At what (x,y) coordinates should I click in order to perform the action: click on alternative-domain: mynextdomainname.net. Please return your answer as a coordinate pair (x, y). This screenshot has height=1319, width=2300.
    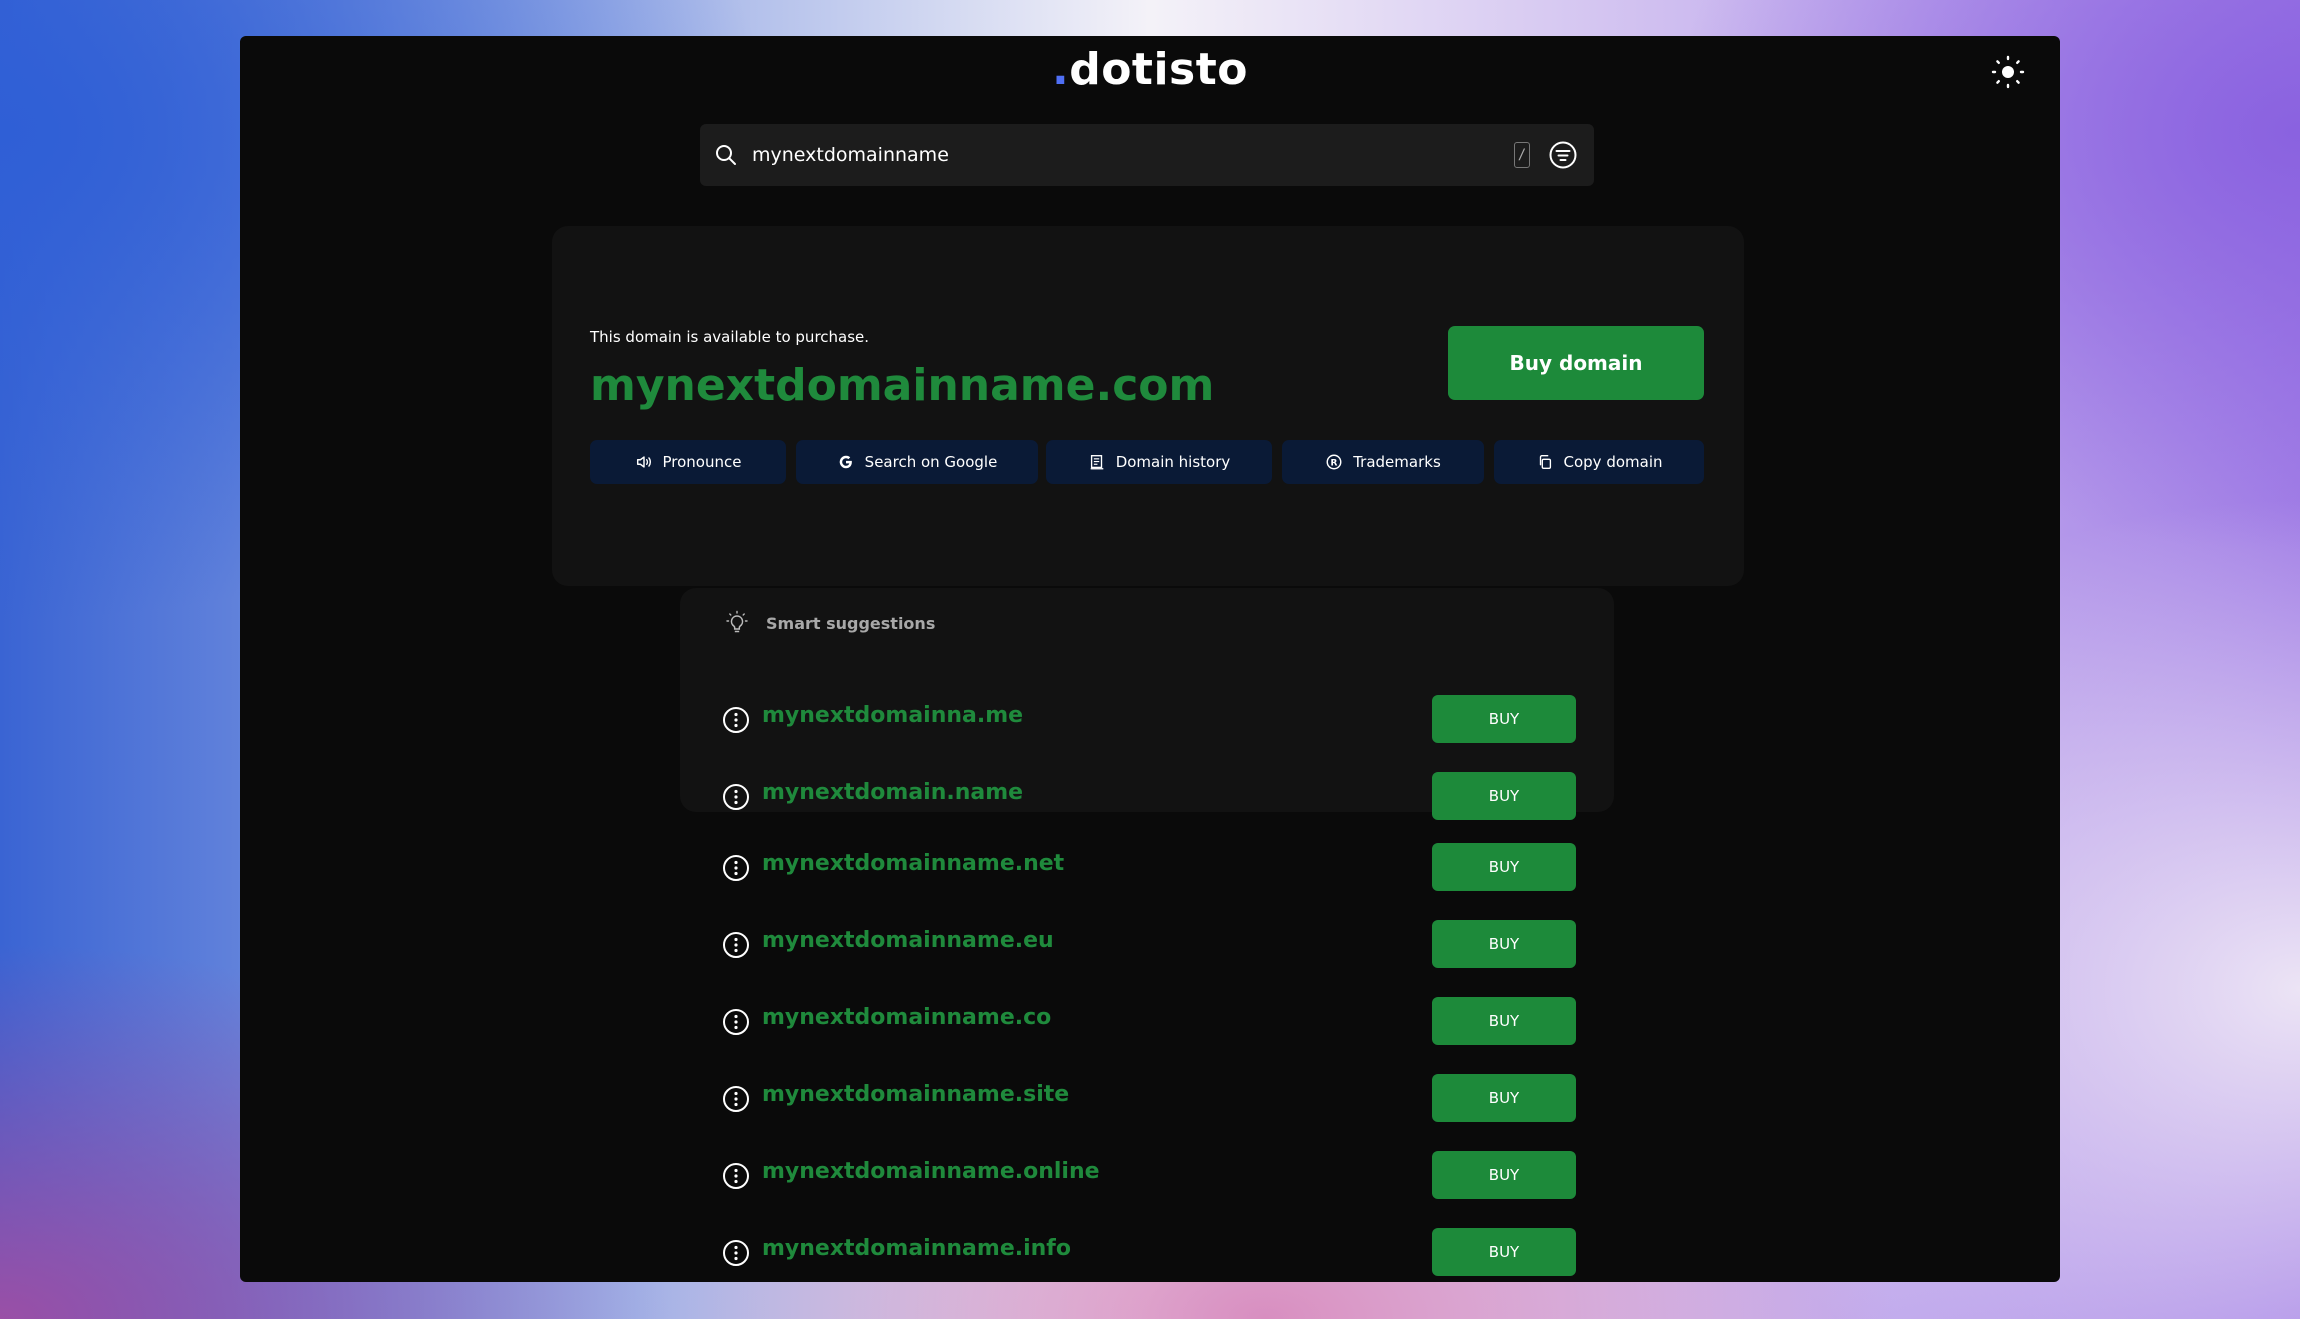
    Looking at the image, I should click on (913, 863).